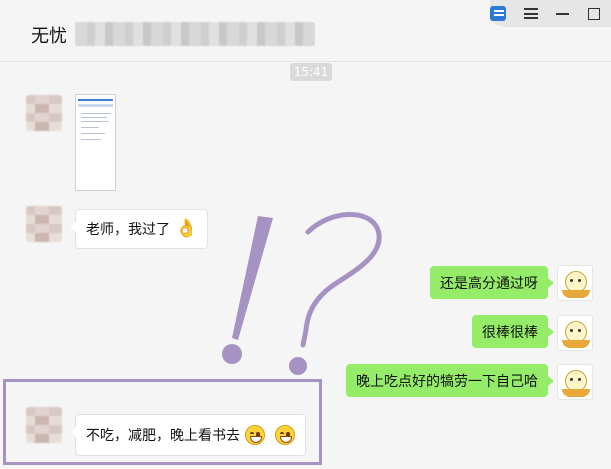  What do you see at coordinates (510, 332) in the screenshot?
I see `message-text: 很棒很棒` at bounding box center [510, 332].